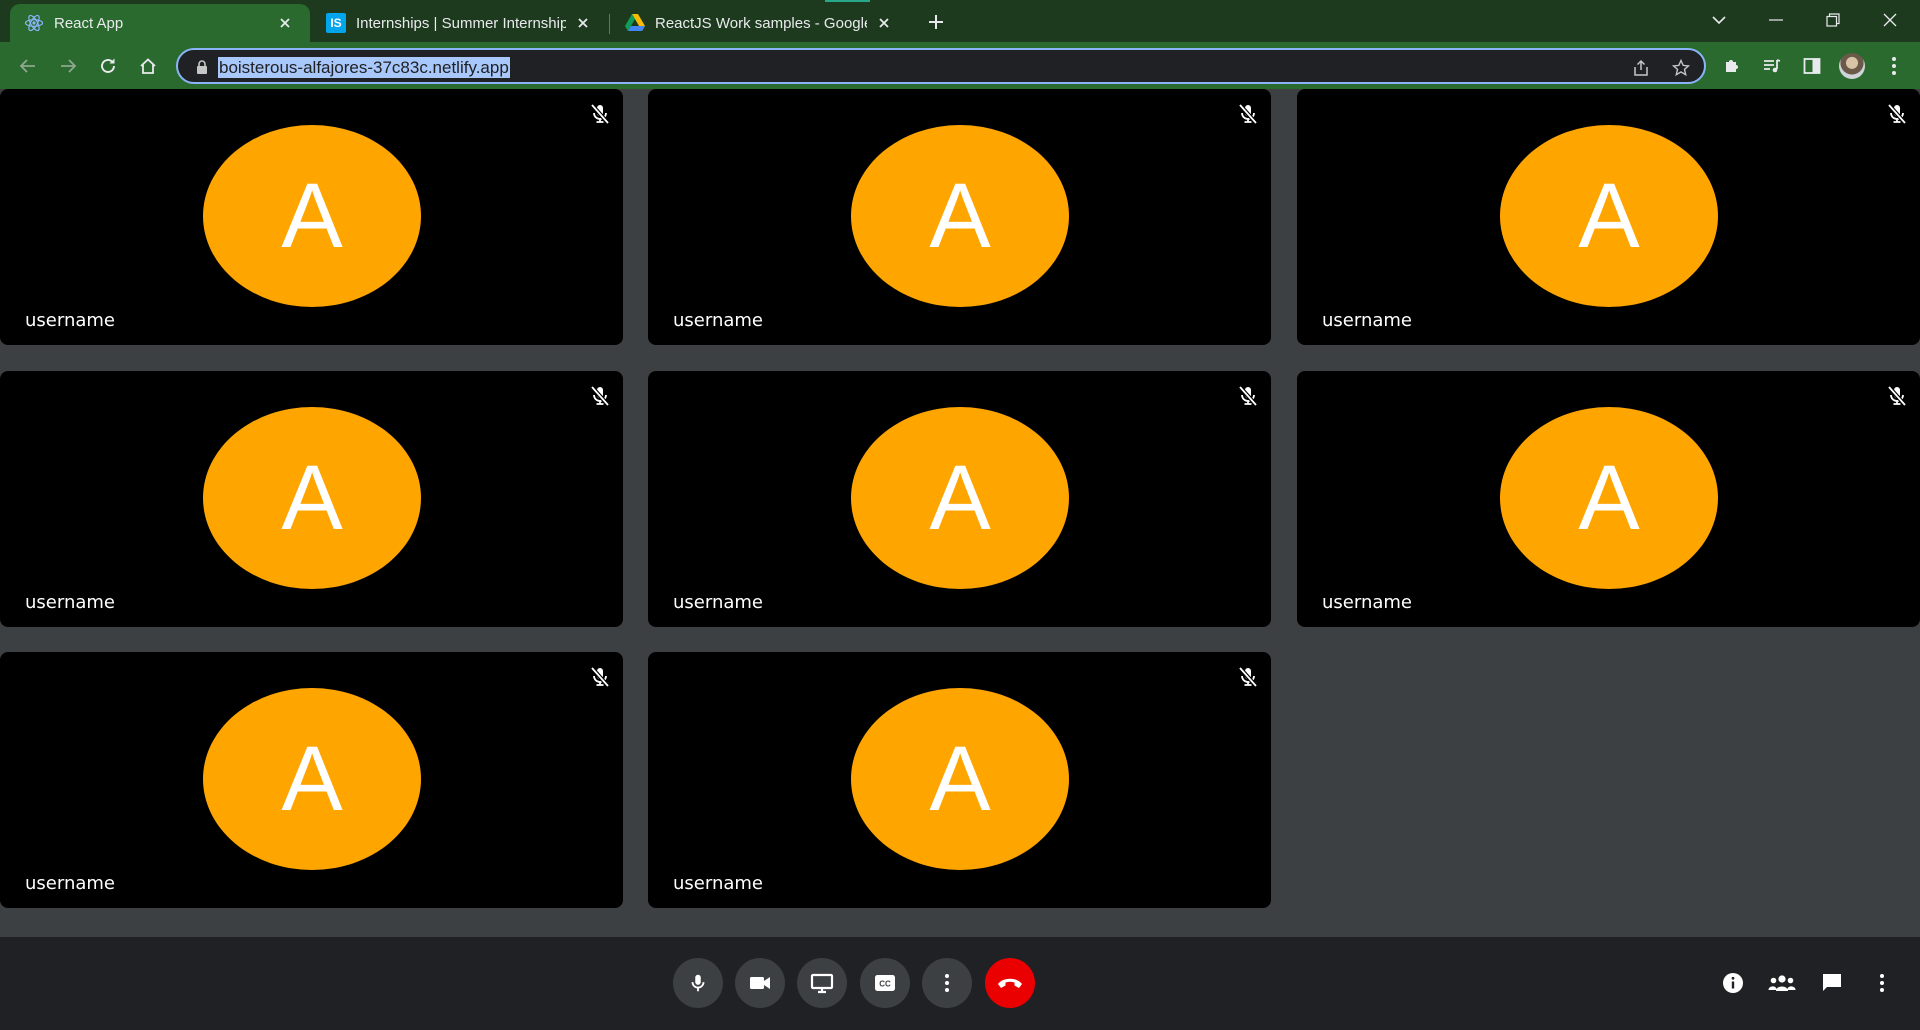 The height and width of the screenshot is (1030, 1920). I want to click on home-icon, so click(148, 66).